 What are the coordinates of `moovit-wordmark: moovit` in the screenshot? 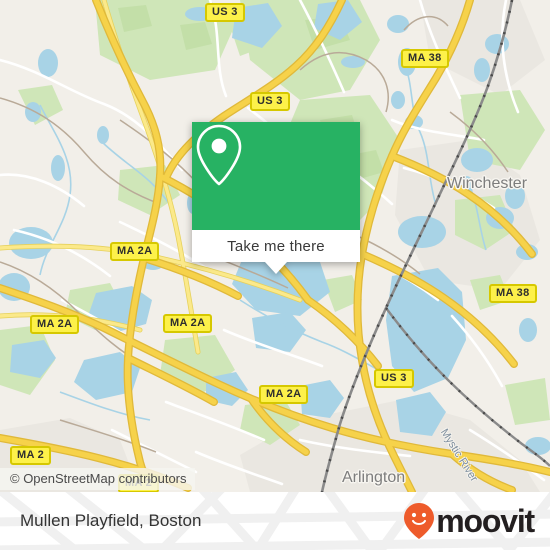 It's located at (485, 521).